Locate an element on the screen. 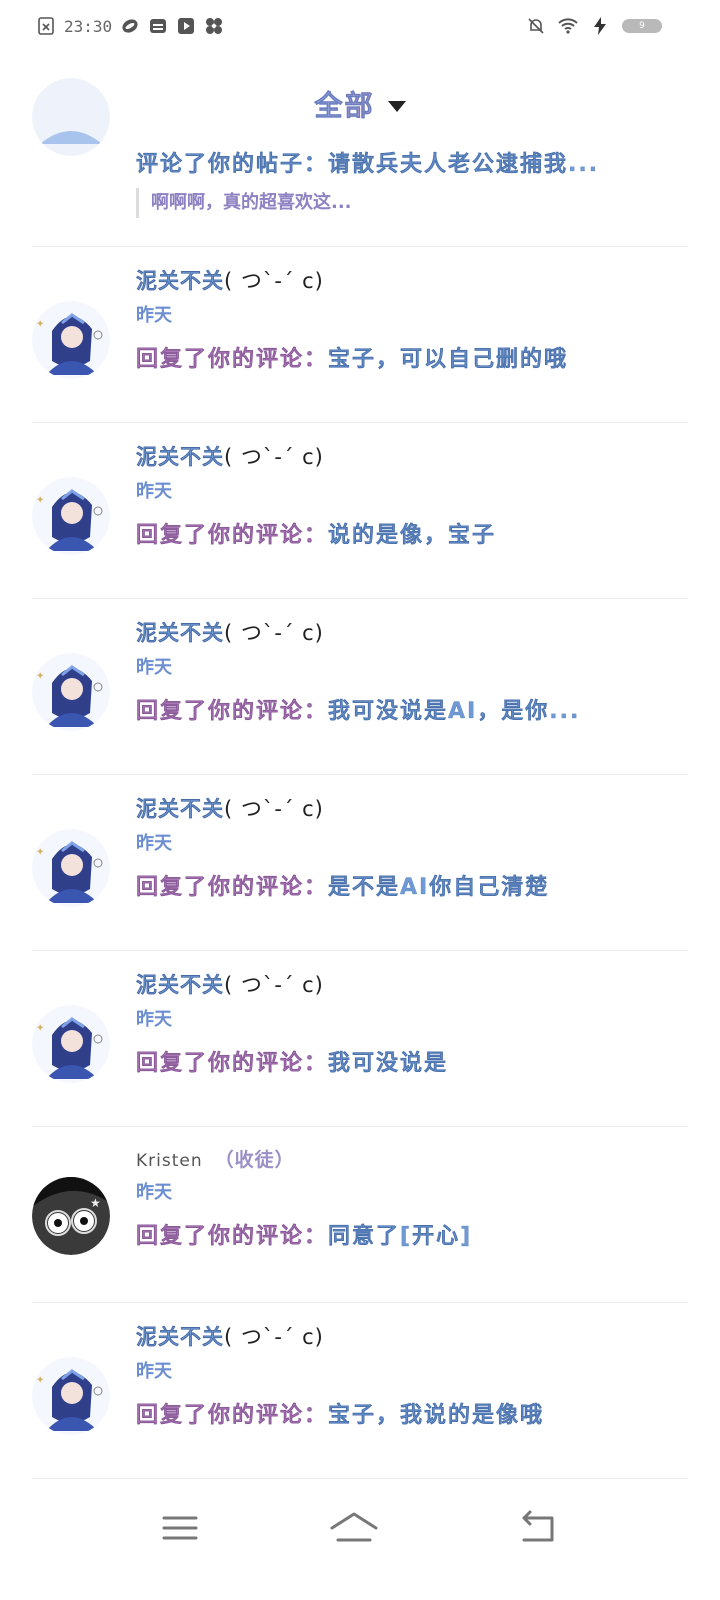 The width and height of the screenshot is (720, 1600). list-item: ★ Kristen （收徒） 昨天 回复了你的评论：同意了[开心] is located at coordinates (360, 1215).